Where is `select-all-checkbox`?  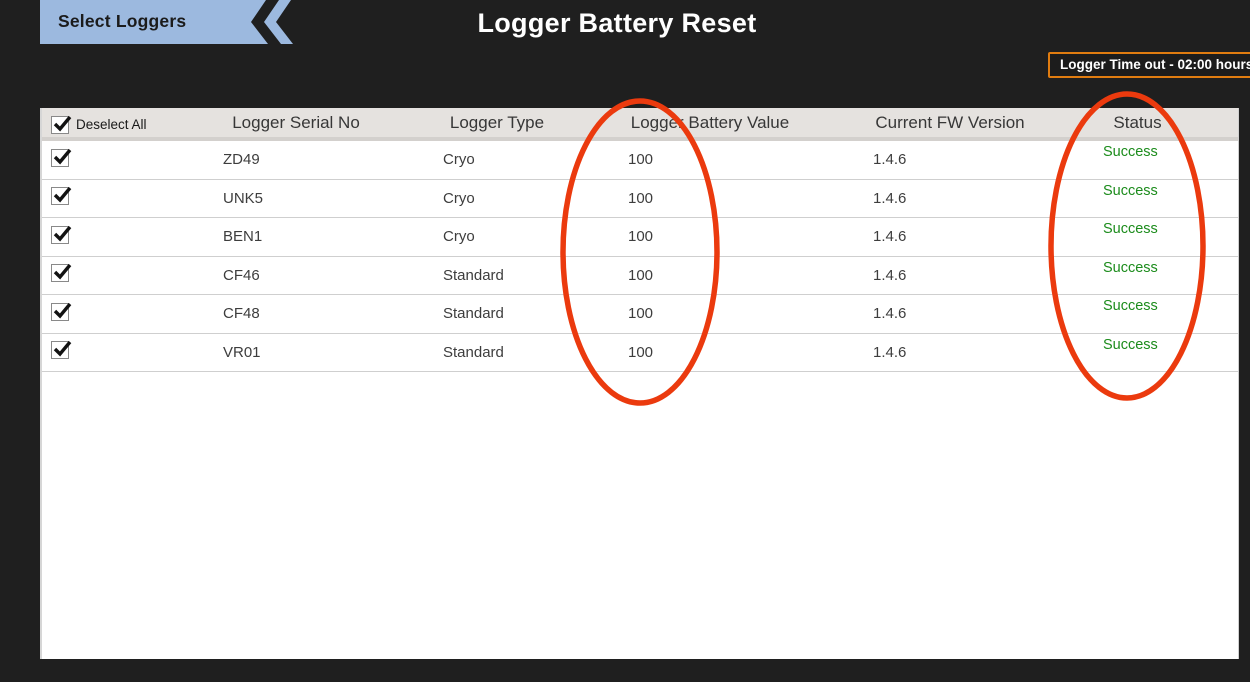
select-all-checkbox is located at coordinates (61, 124).